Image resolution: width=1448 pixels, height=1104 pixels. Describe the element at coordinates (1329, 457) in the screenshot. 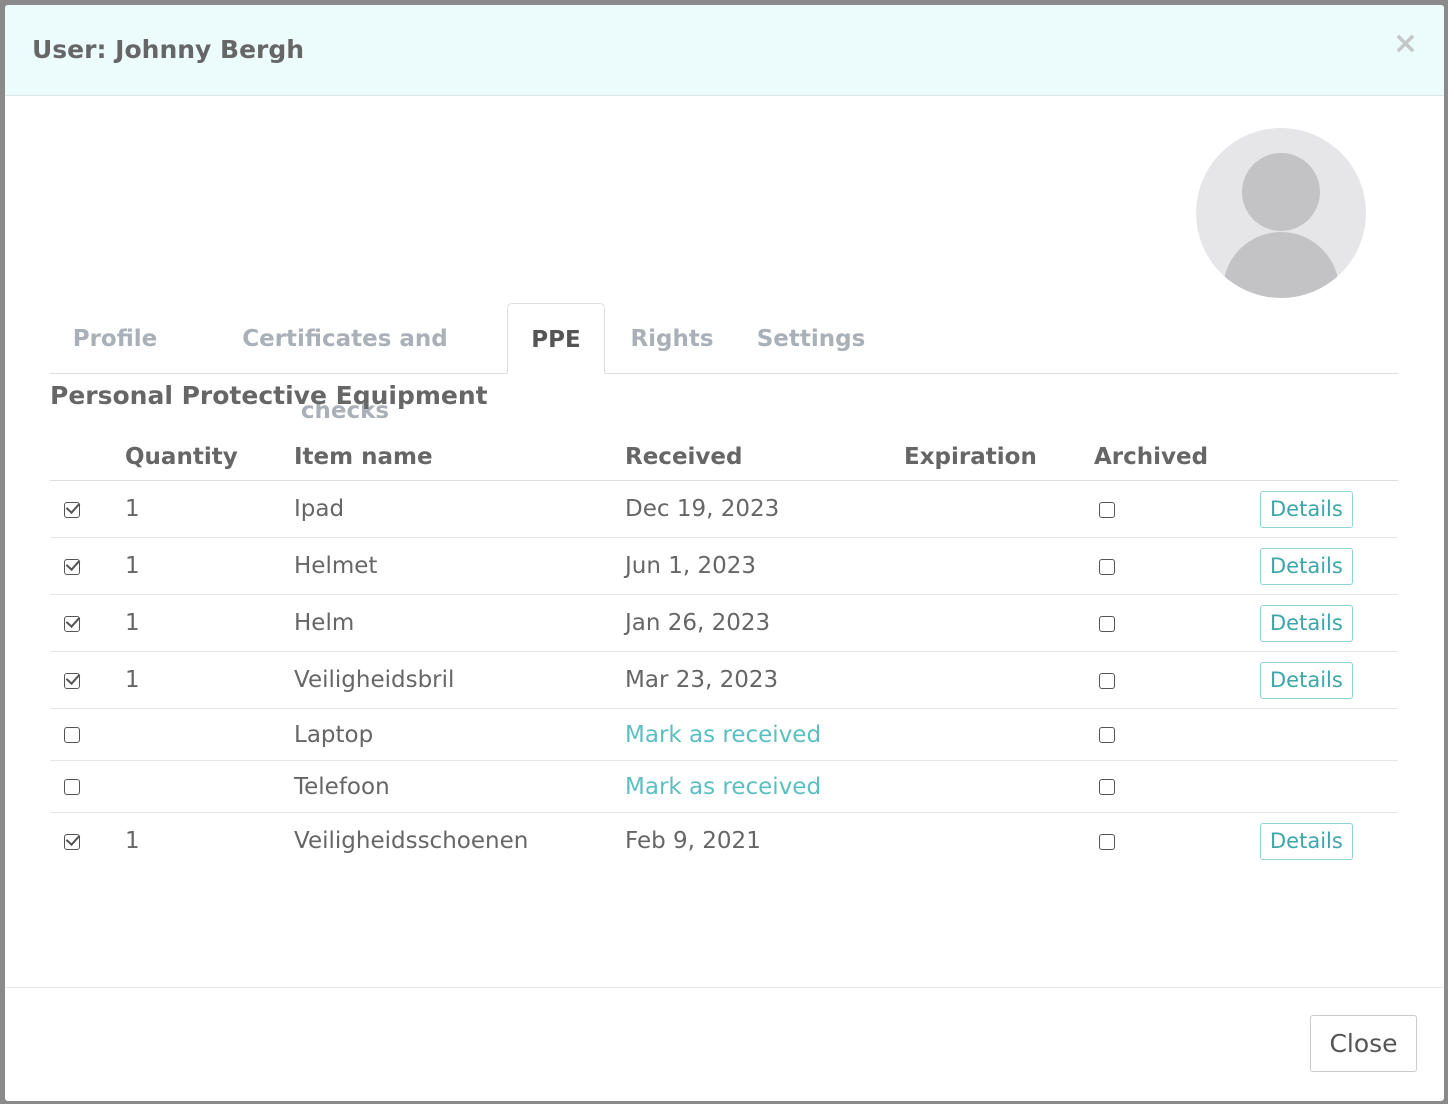

I see `col-header-actions` at that location.